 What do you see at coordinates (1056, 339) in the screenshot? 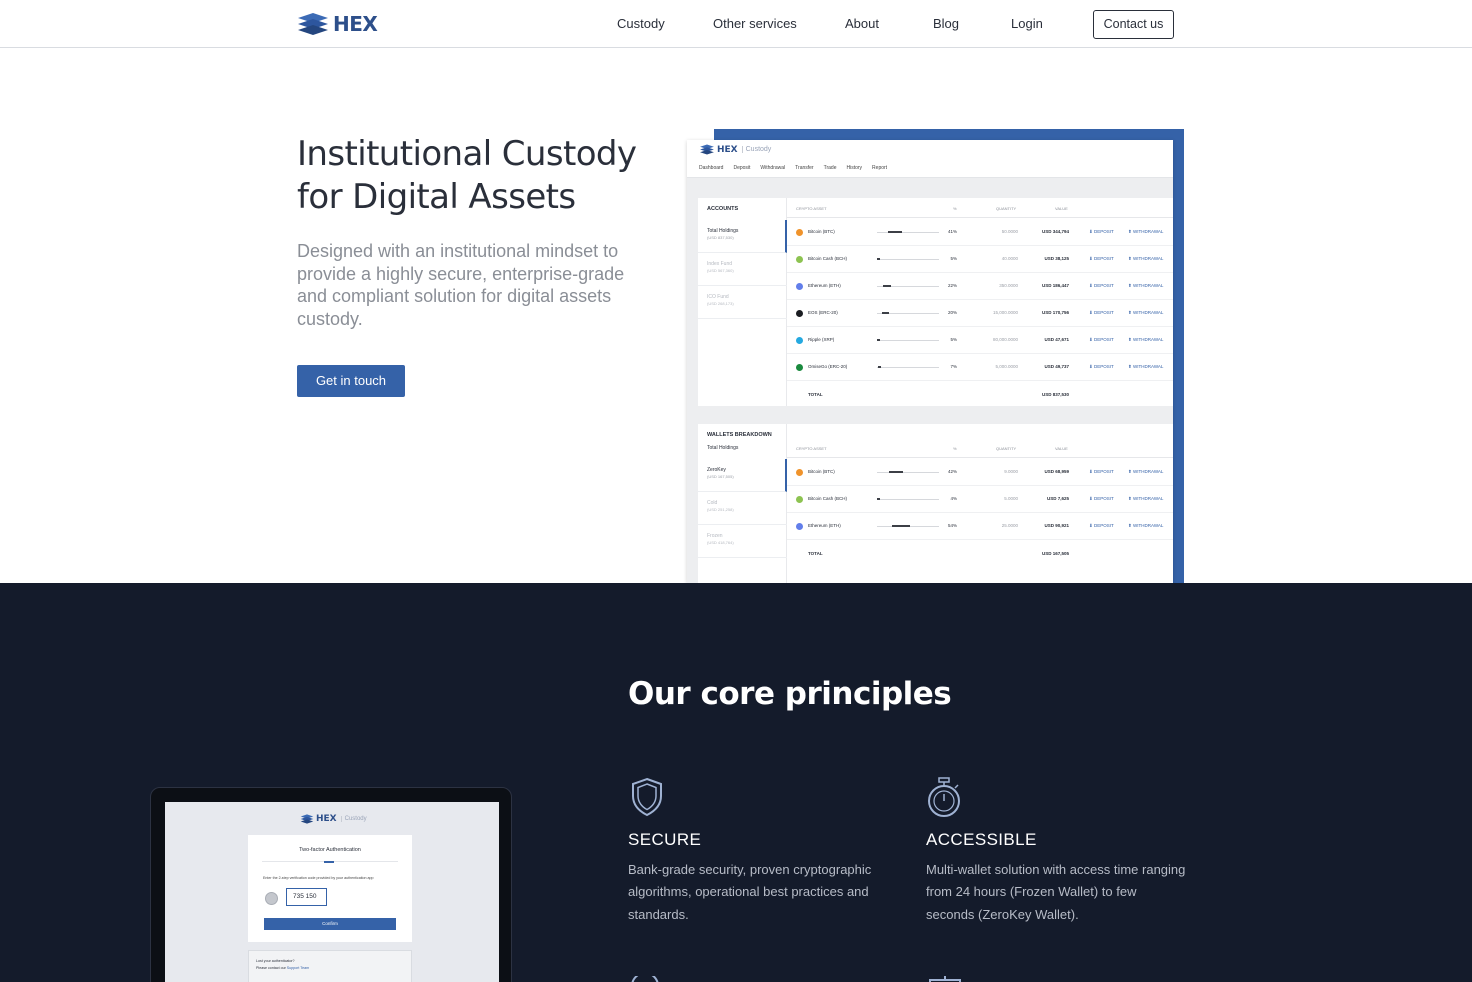
I see `asset-value: USD 47,671` at bounding box center [1056, 339].